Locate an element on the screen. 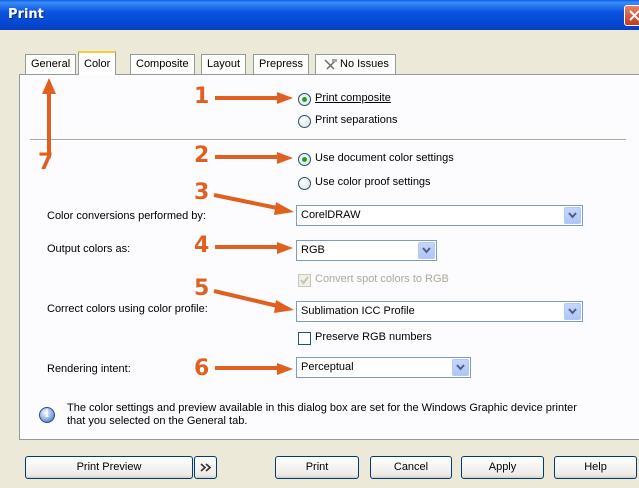 The width and height of the screenshot is (639, 488). tab-prepress: Prepress is located at coordinates (281, 64).